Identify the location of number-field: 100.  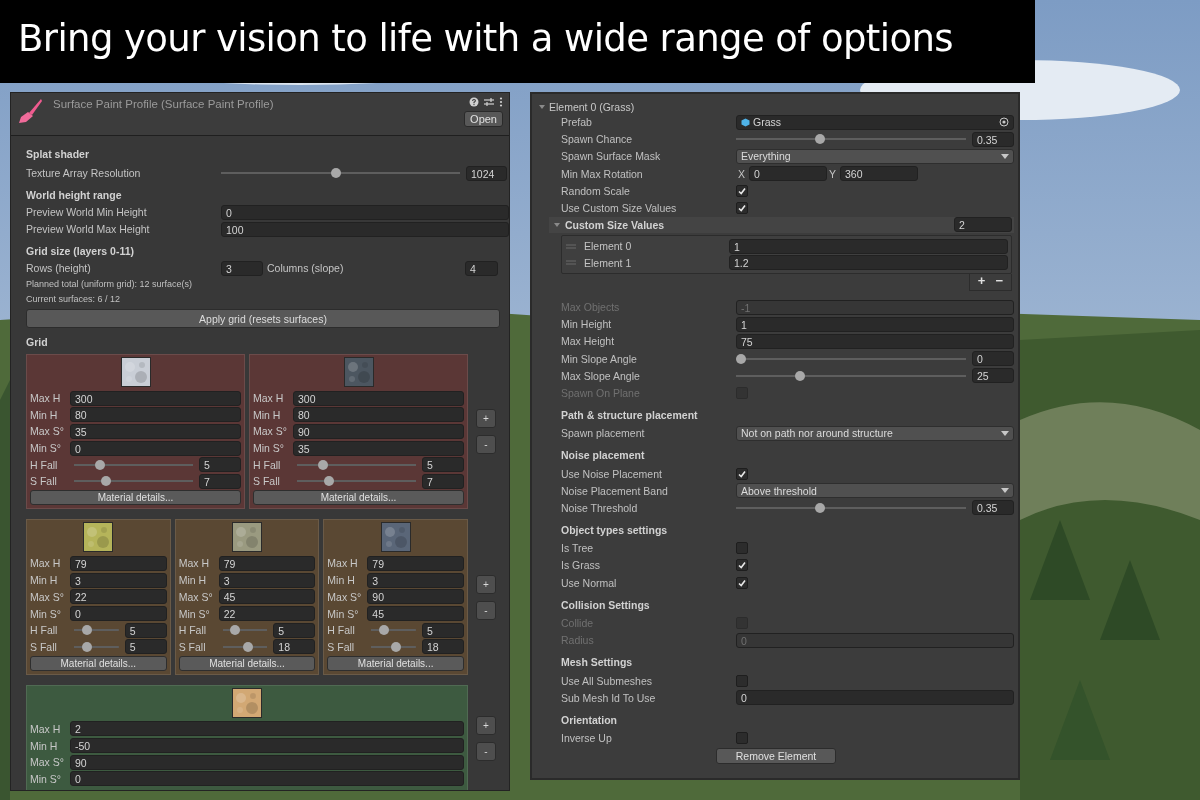
(365, 229).